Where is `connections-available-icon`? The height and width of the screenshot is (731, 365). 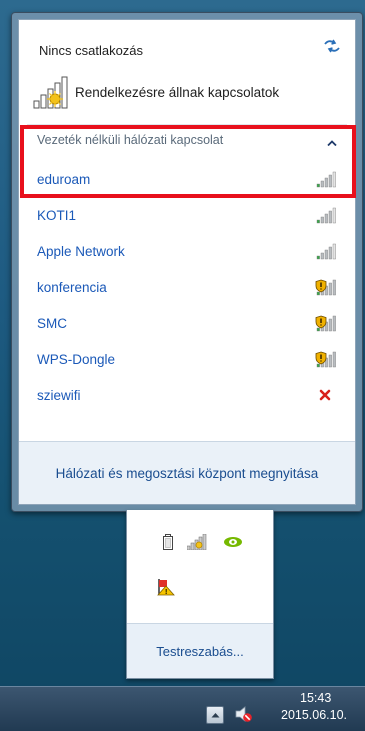
connections-available-icon is located at coordinates (50, 92).